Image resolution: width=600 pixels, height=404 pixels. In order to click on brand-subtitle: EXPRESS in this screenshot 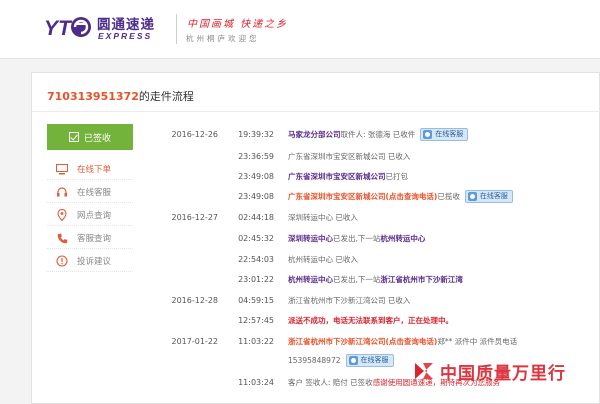, I will do `click(125, 36)`.